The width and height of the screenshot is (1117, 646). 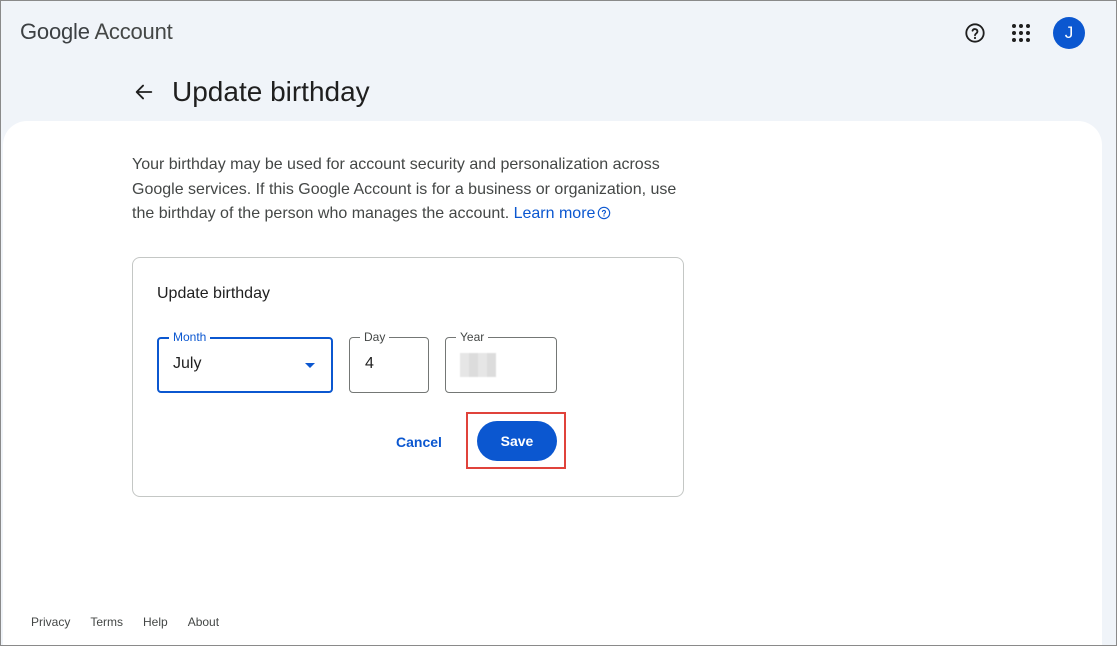 I want to click on info-icon, so click(x=604, y=213).